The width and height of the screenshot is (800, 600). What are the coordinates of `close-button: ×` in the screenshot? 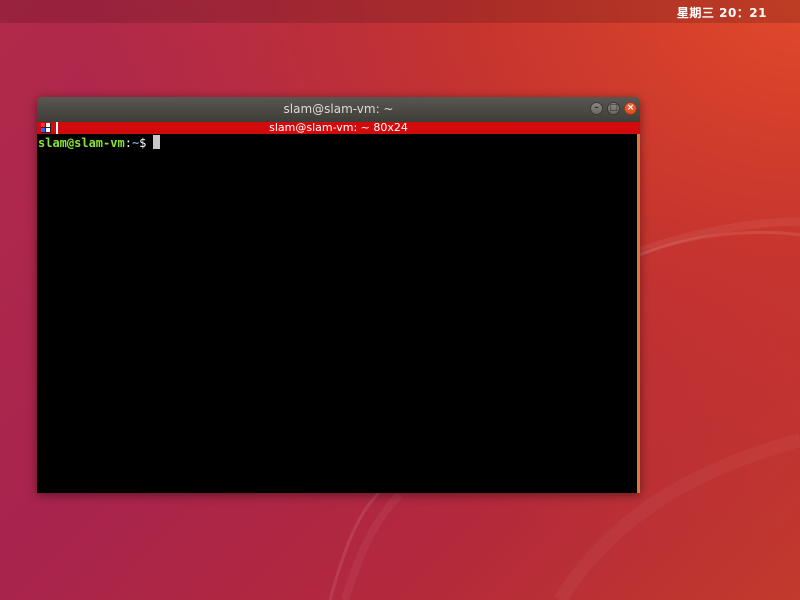 It's located at (630, 108).